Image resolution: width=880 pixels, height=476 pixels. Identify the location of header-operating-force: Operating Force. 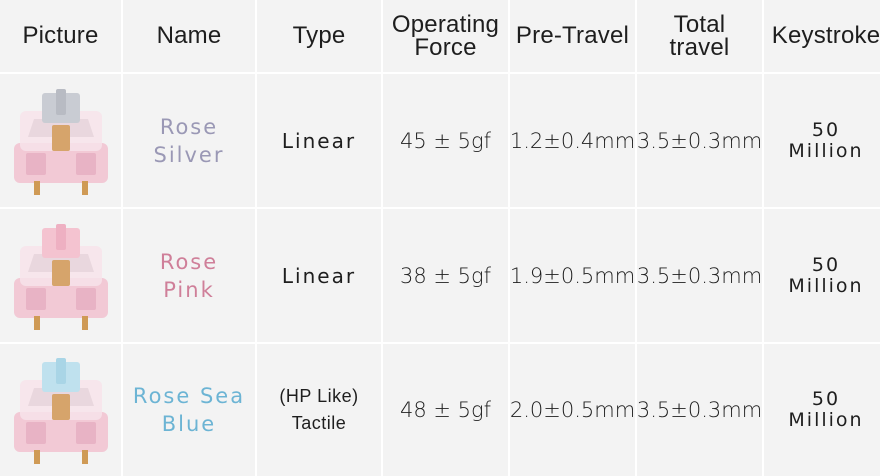
(445, 36).